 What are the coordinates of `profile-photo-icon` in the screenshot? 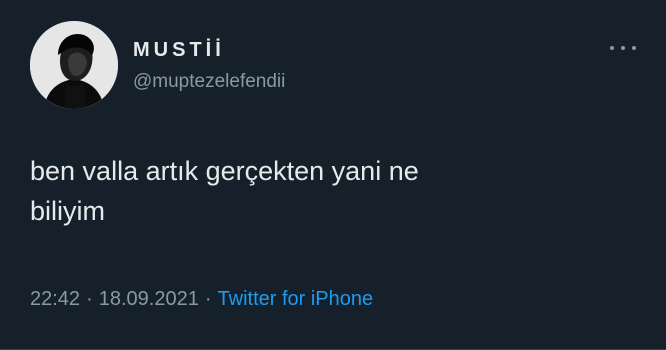 It's located at (74, 65).